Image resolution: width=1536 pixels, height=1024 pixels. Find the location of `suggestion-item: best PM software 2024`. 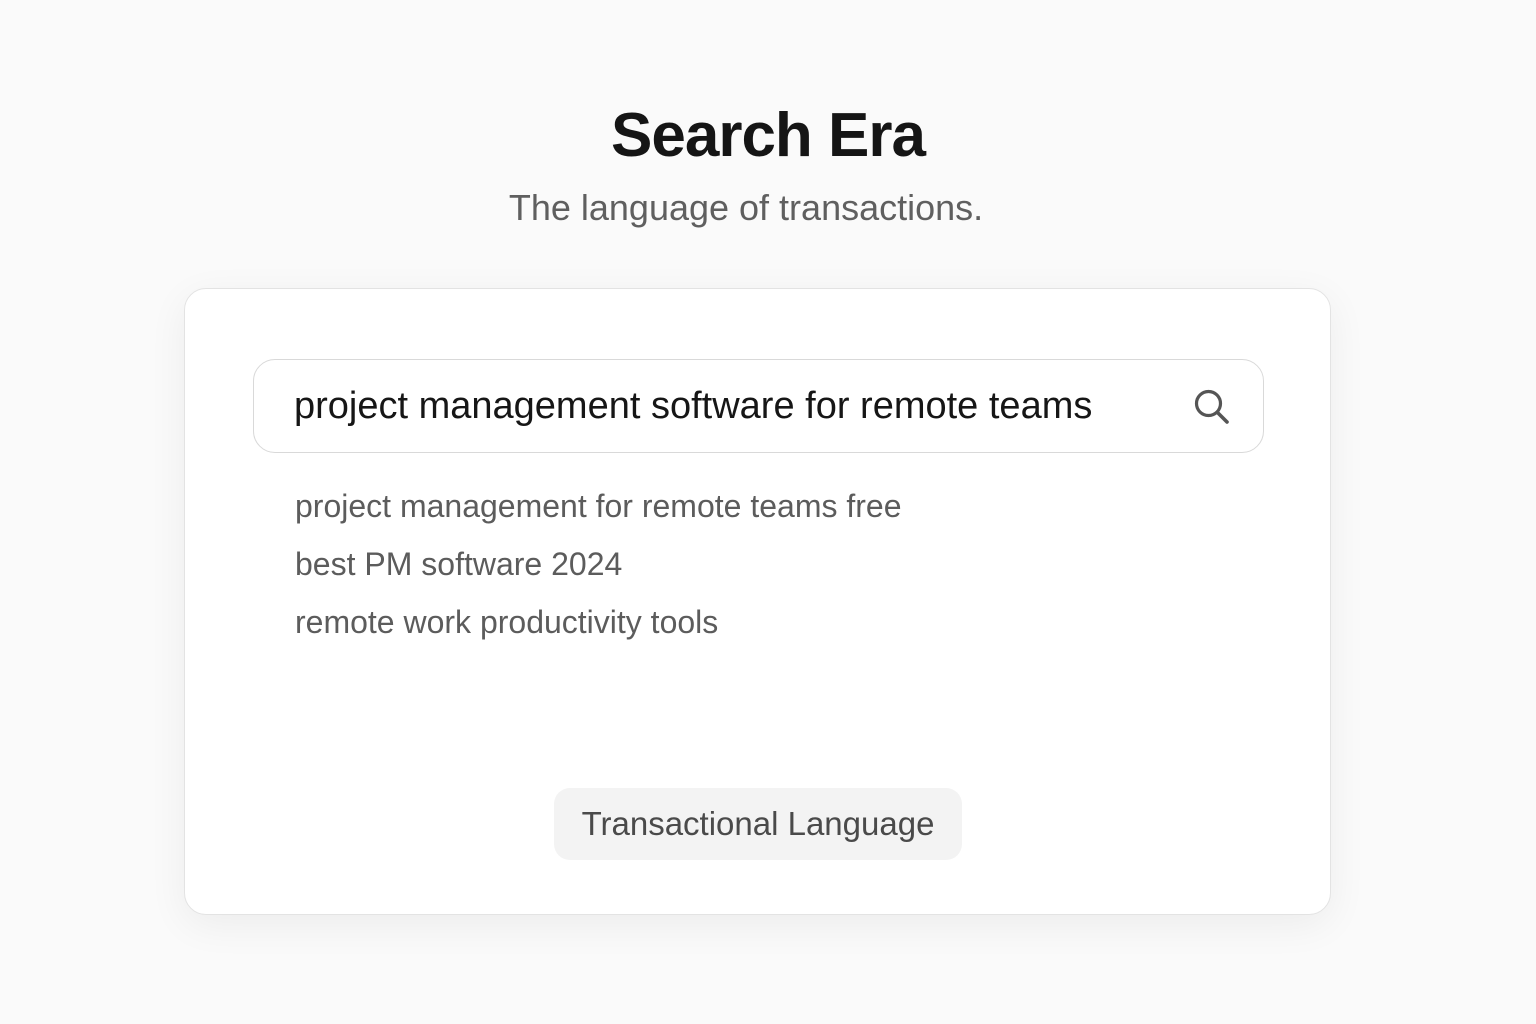

suggestion-item: best PM software 2024 is located at coordinates (745, 564).